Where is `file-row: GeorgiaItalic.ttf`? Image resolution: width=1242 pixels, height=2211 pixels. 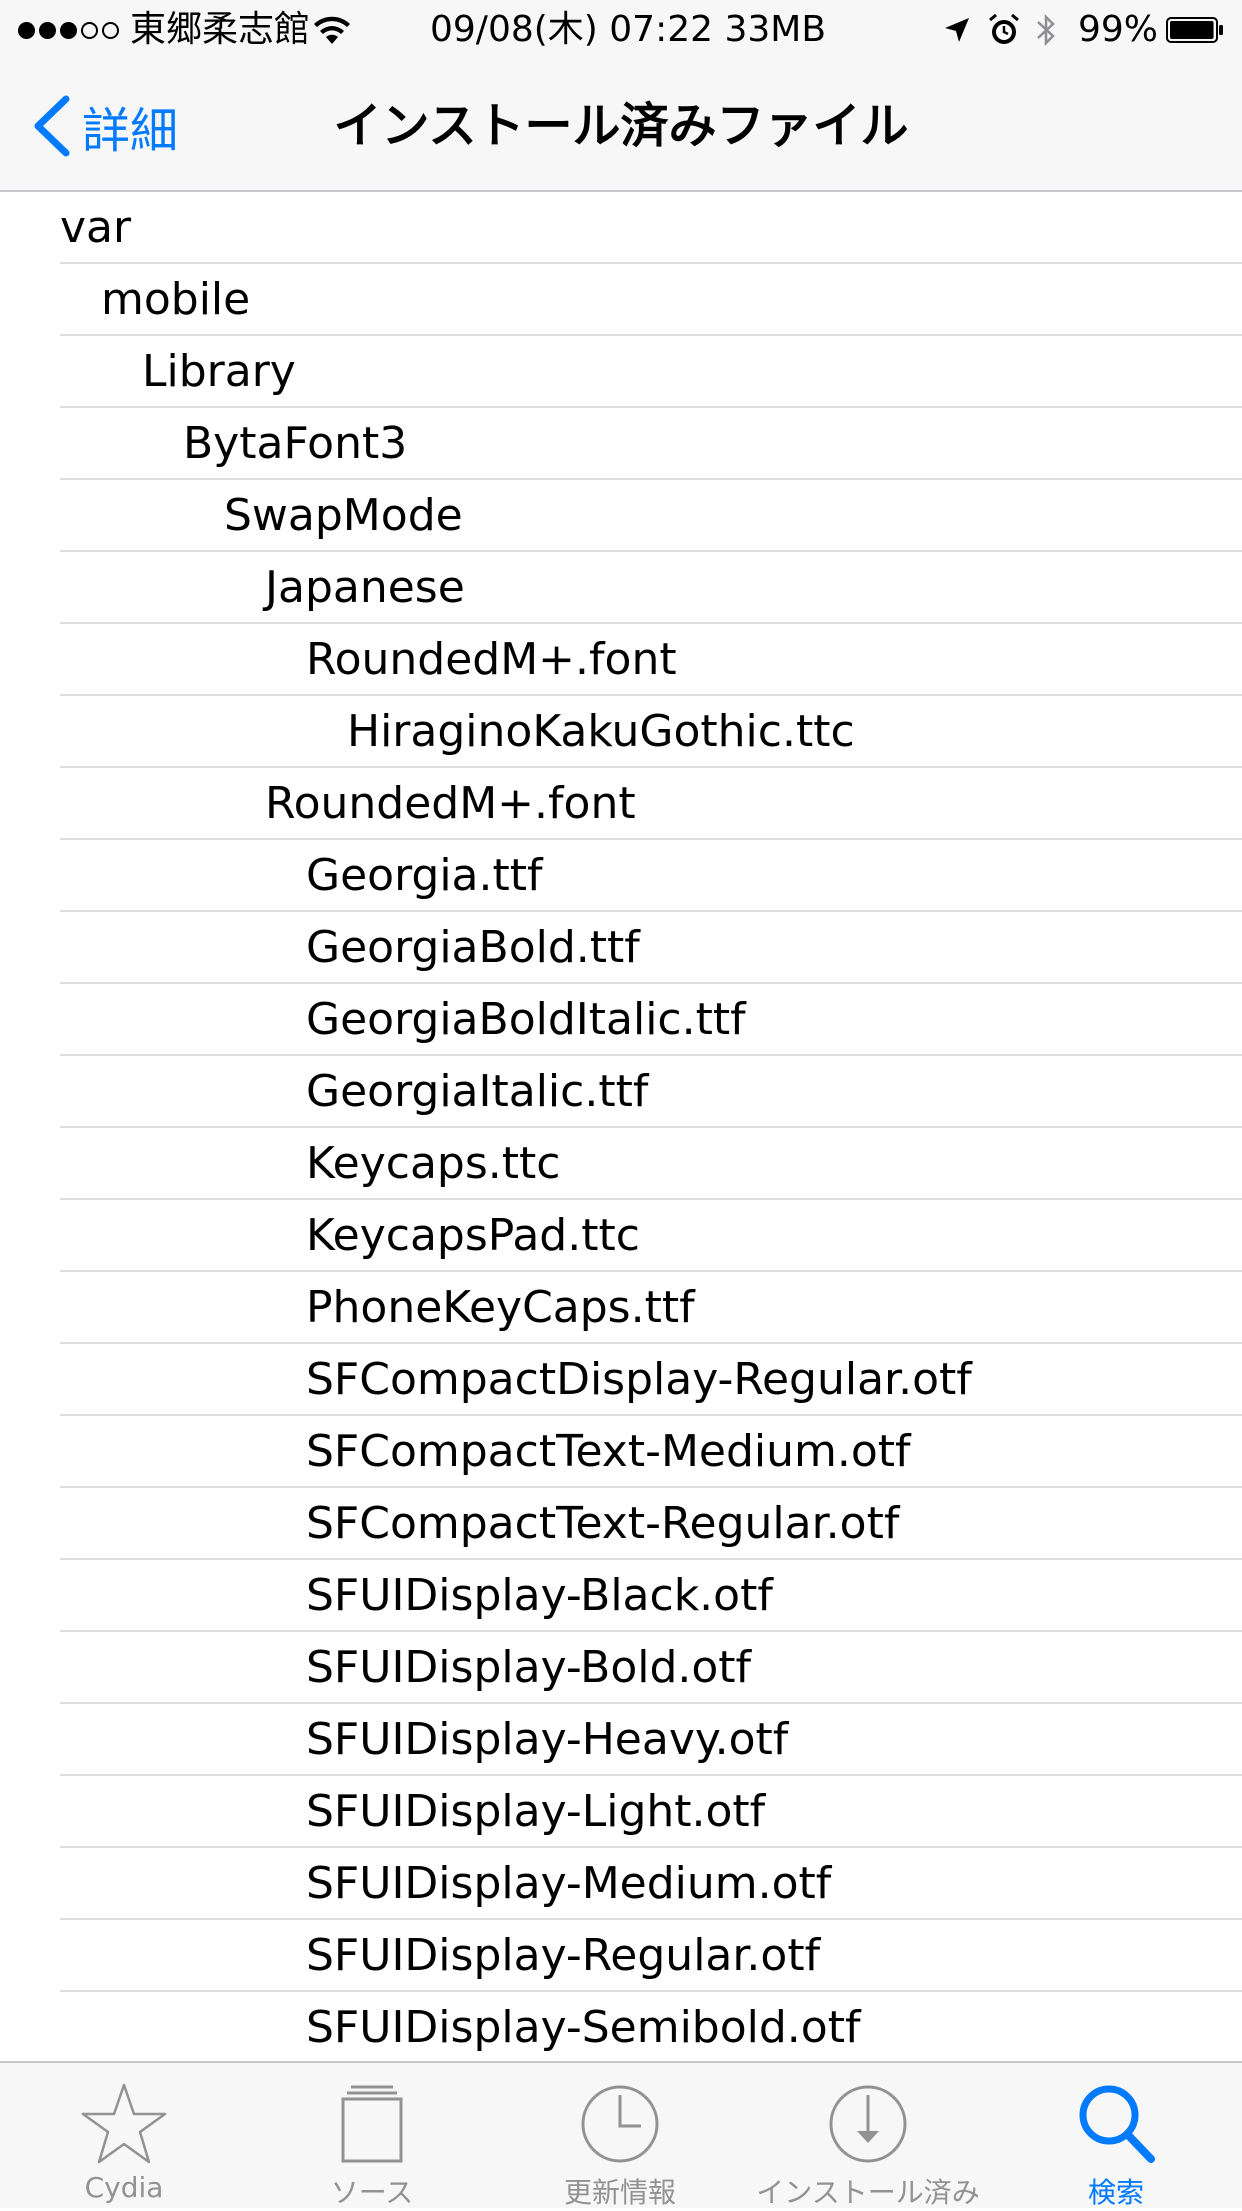
file-row: GeorgiaItalic.ttf is located at coordinates (651, 1092).